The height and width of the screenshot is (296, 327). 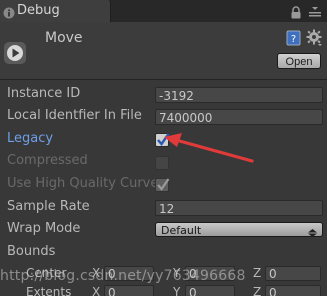 What do you see at coordinates (312, 233) in the screenshot?
I see `chevron-down-icon` at bounding box center [312, 233].